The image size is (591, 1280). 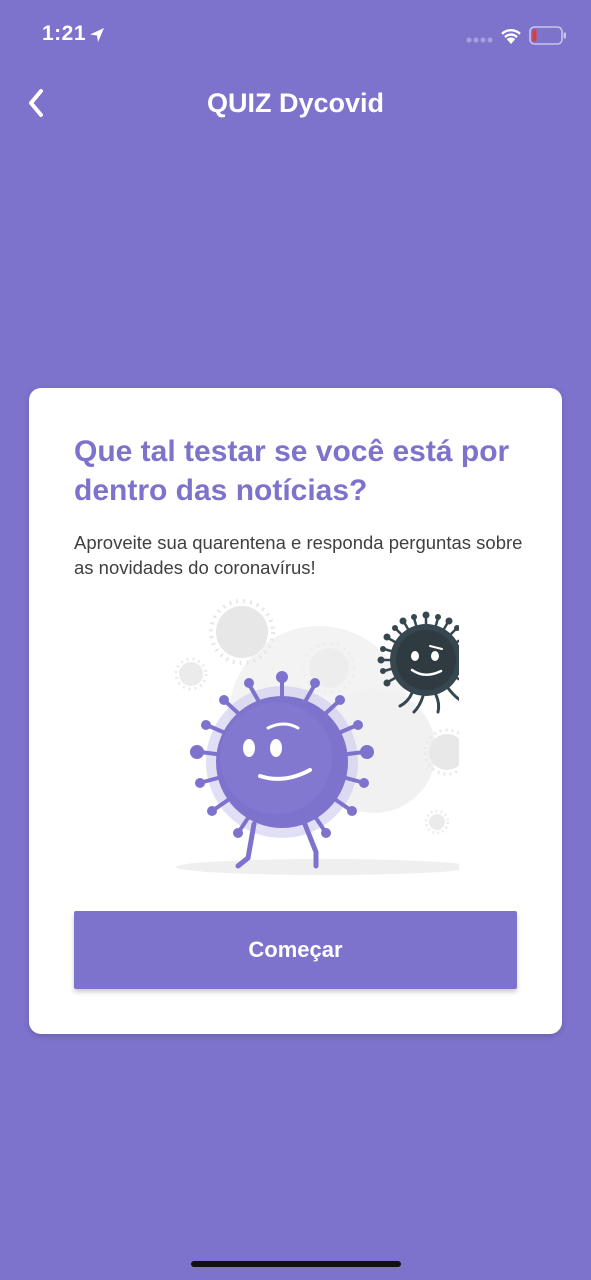 I want to click on nav-bar: QUIZ Dycovid, so click(x=295, y=103).